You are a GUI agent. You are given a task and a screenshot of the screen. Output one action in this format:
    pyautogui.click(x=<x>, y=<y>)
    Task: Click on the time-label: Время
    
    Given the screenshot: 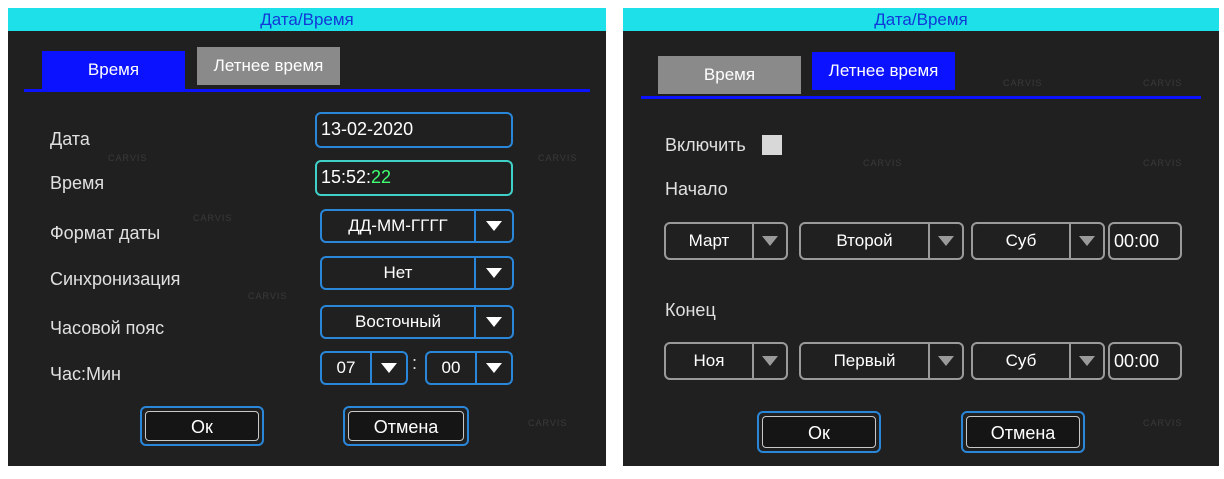 What is the action you would take?
    pyautogui.click(x=77, y=183)
    